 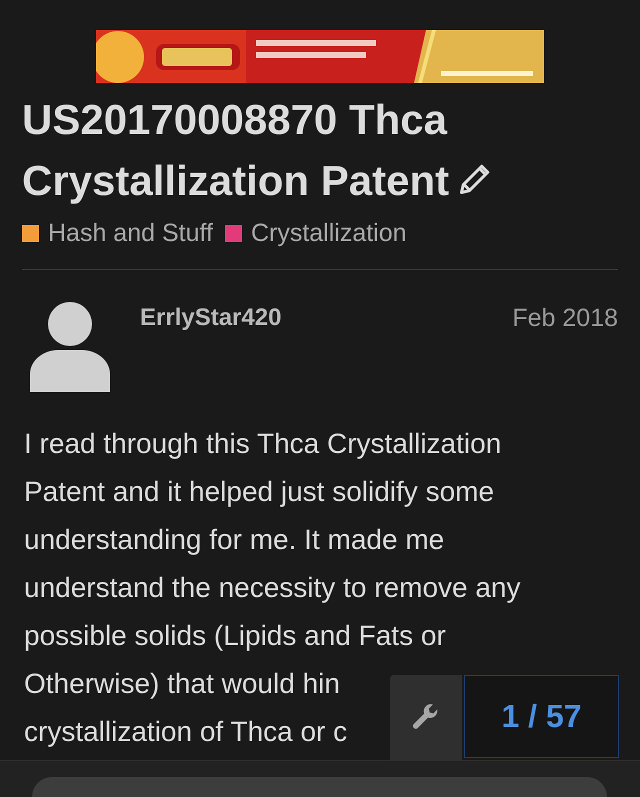 I want to click on author-name: ErrlyStar420, so click(x=211, y=348).